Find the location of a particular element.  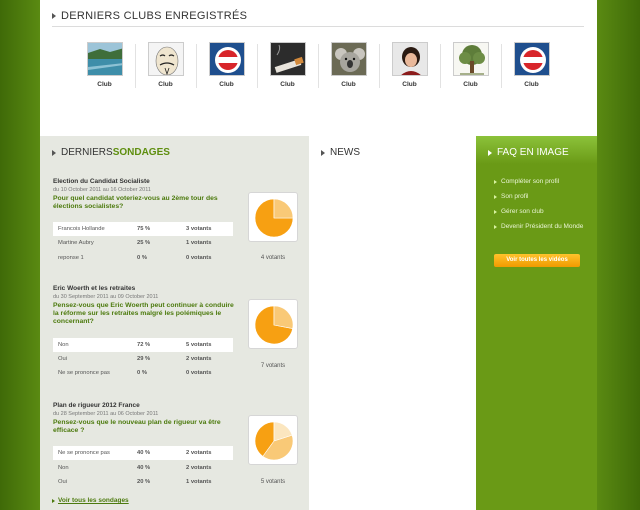

poll-answer-row: Non 40 % 2 votants is located at coordinates (135, 468).